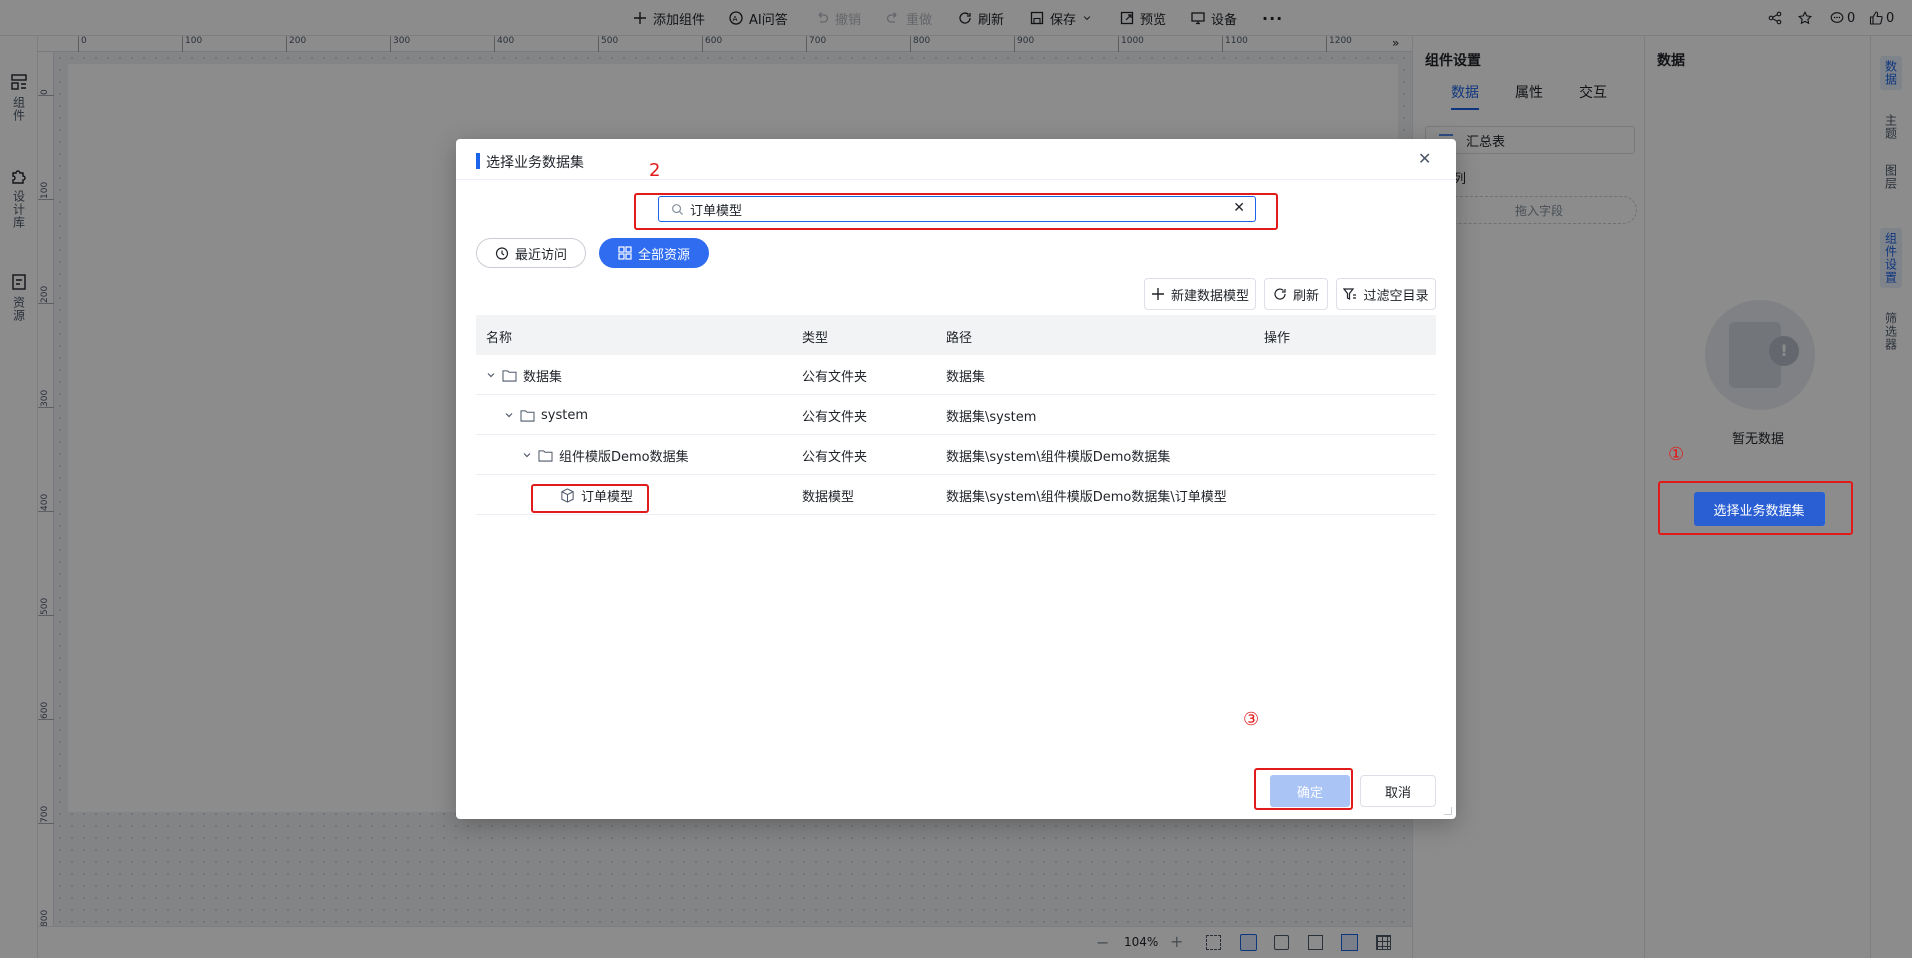 The image size is (1912, 958). What do you see at coordinates (543, 377) in the screenshot?
I see `row-name: 数据集` at bounding box center [543, 377].